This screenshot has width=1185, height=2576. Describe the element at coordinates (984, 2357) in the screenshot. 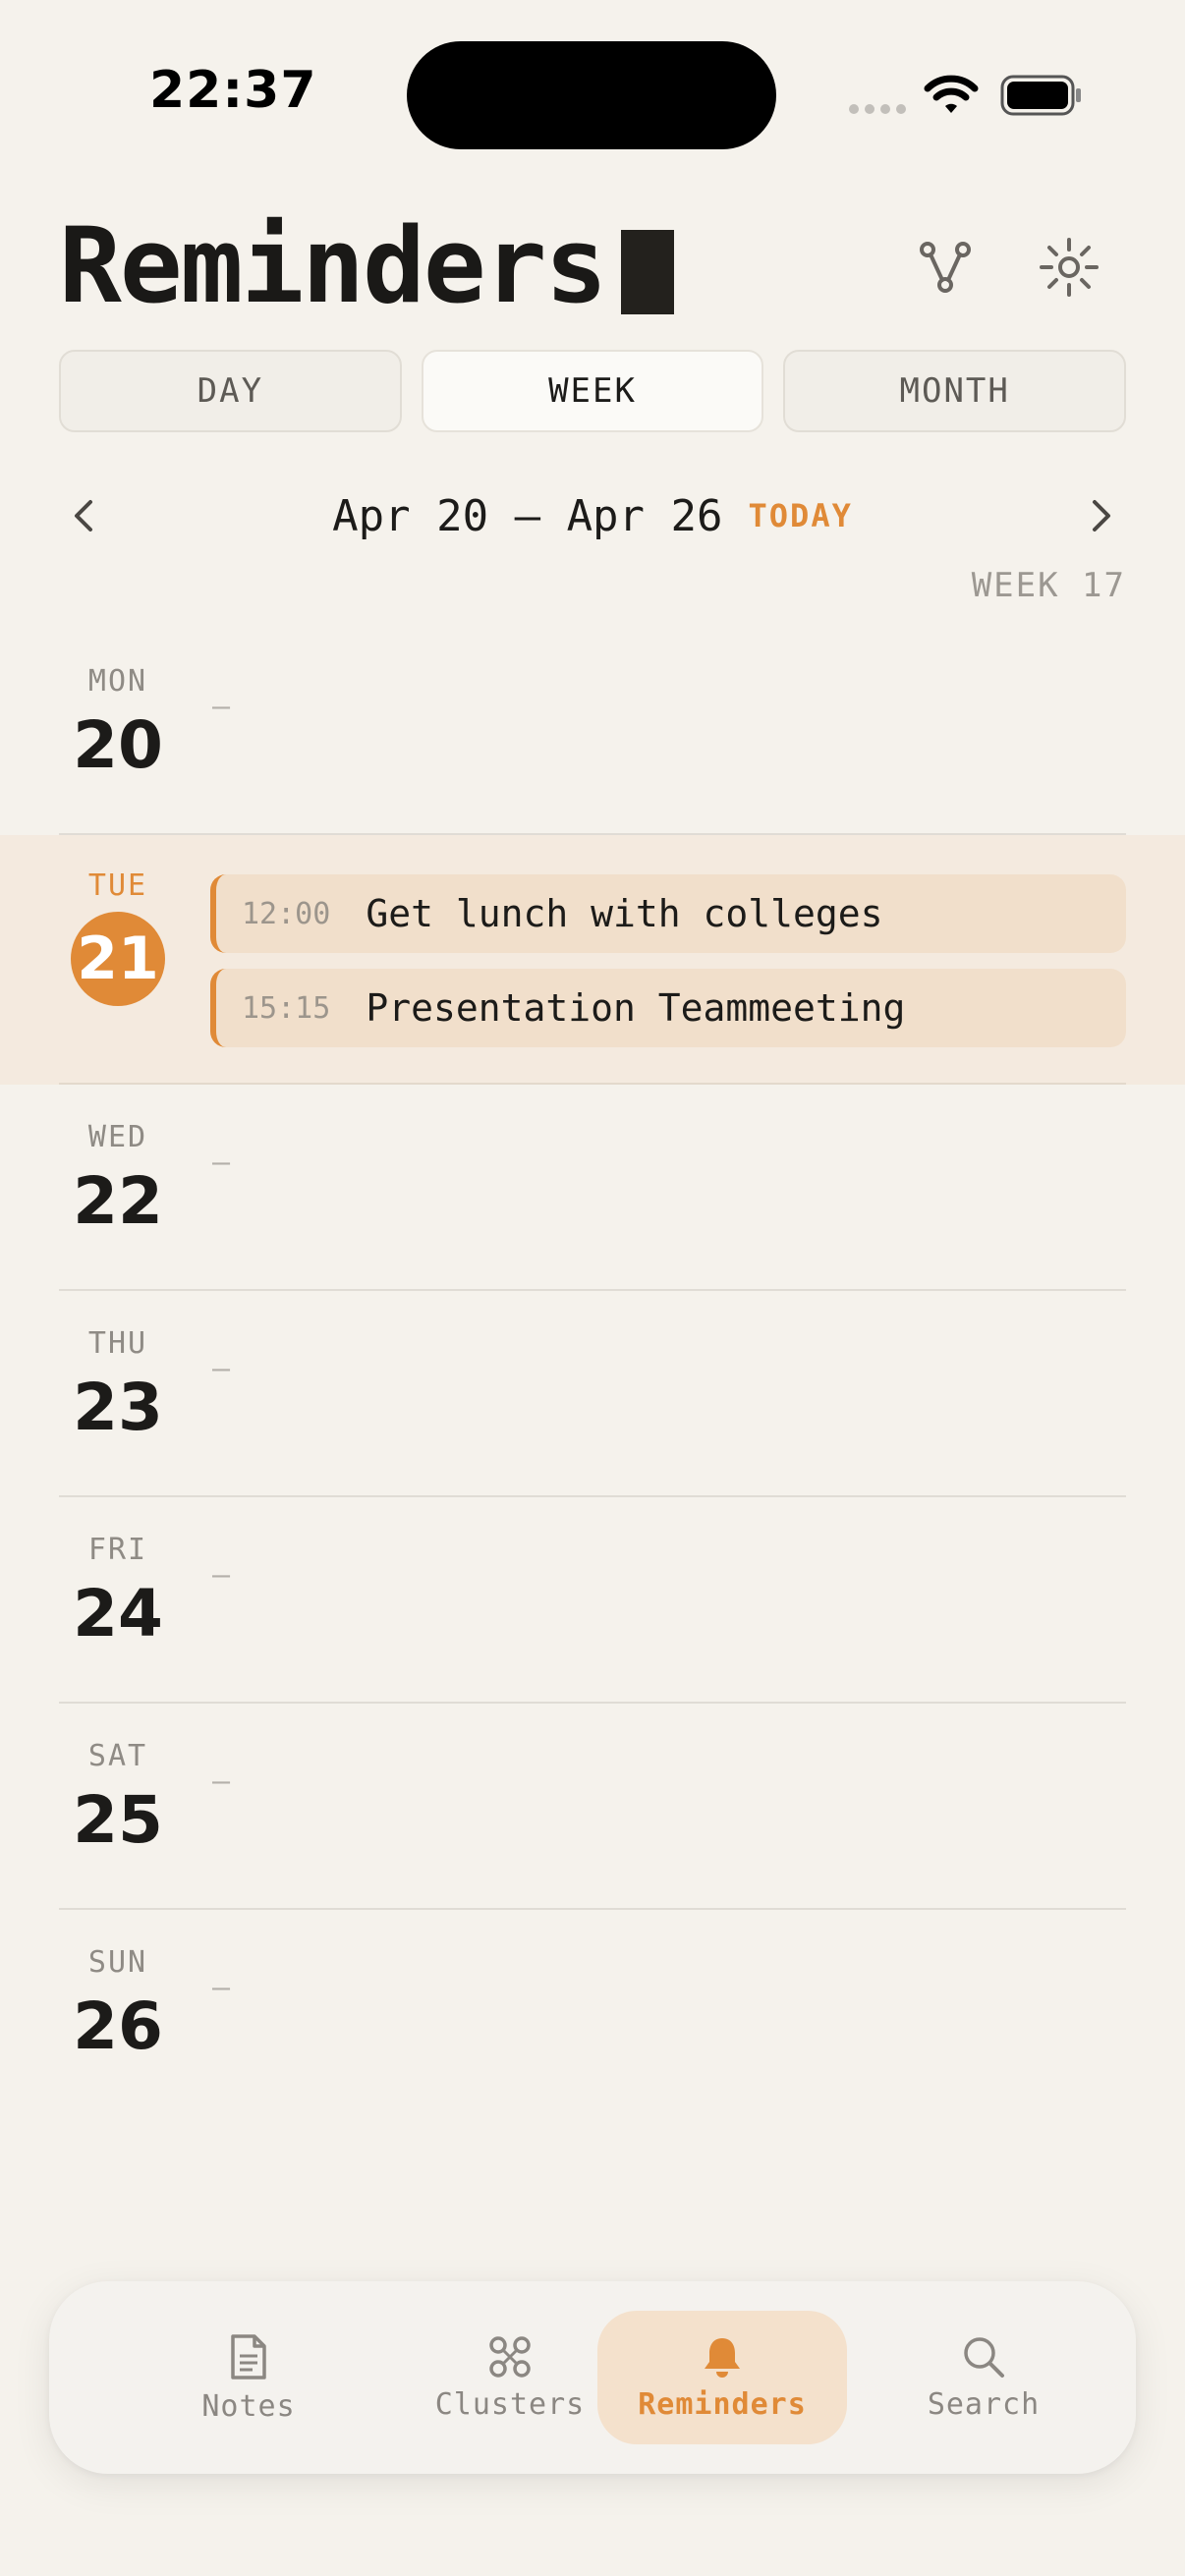

I see `search-icon` at that location.